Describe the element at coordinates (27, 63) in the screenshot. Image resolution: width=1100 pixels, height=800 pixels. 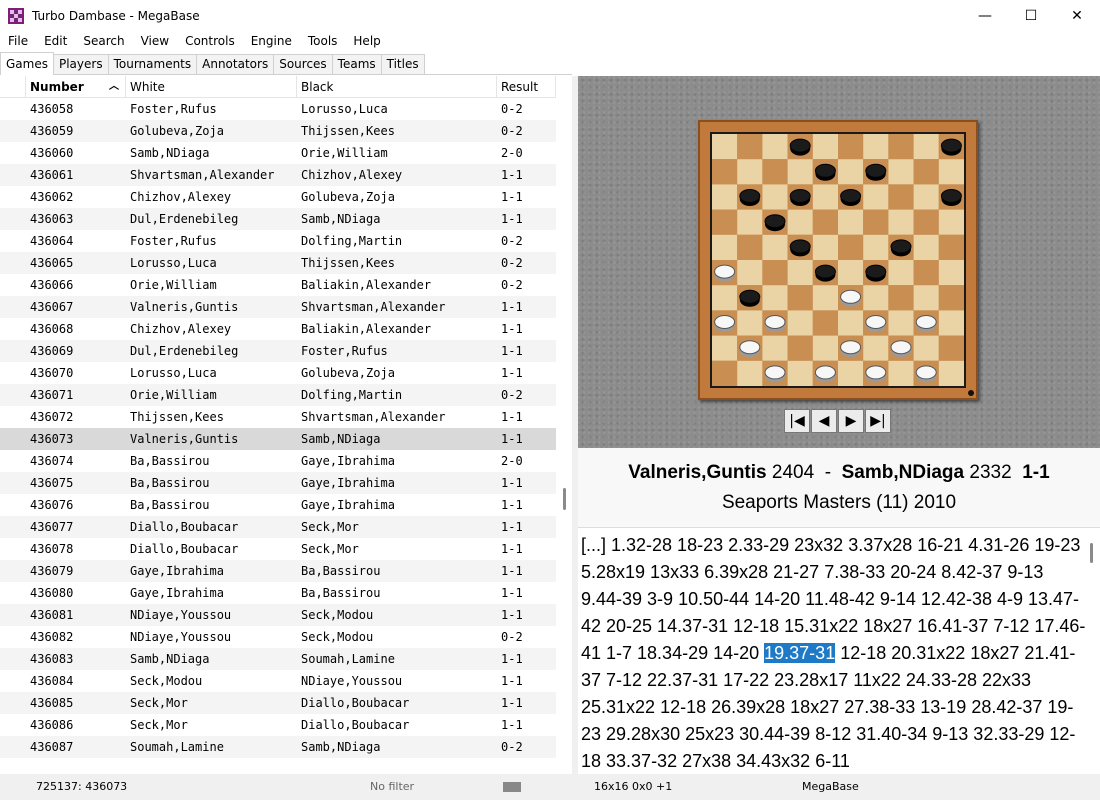
I see `tab-games: Games` at that location.